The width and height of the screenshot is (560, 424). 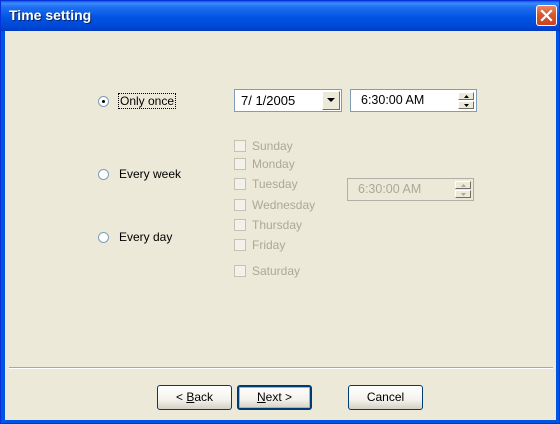 What do you see at coordinates (269, 245) in the screenshot?
I see `checkbox-label: Friday` at bounding box center [269, 245].